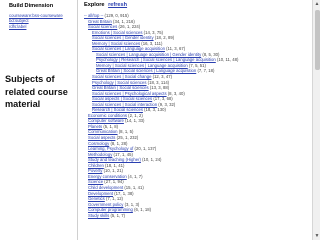 This screenshot has width=320, height=240. I want to click on tree-node-link: Communication, so click(103, 131).